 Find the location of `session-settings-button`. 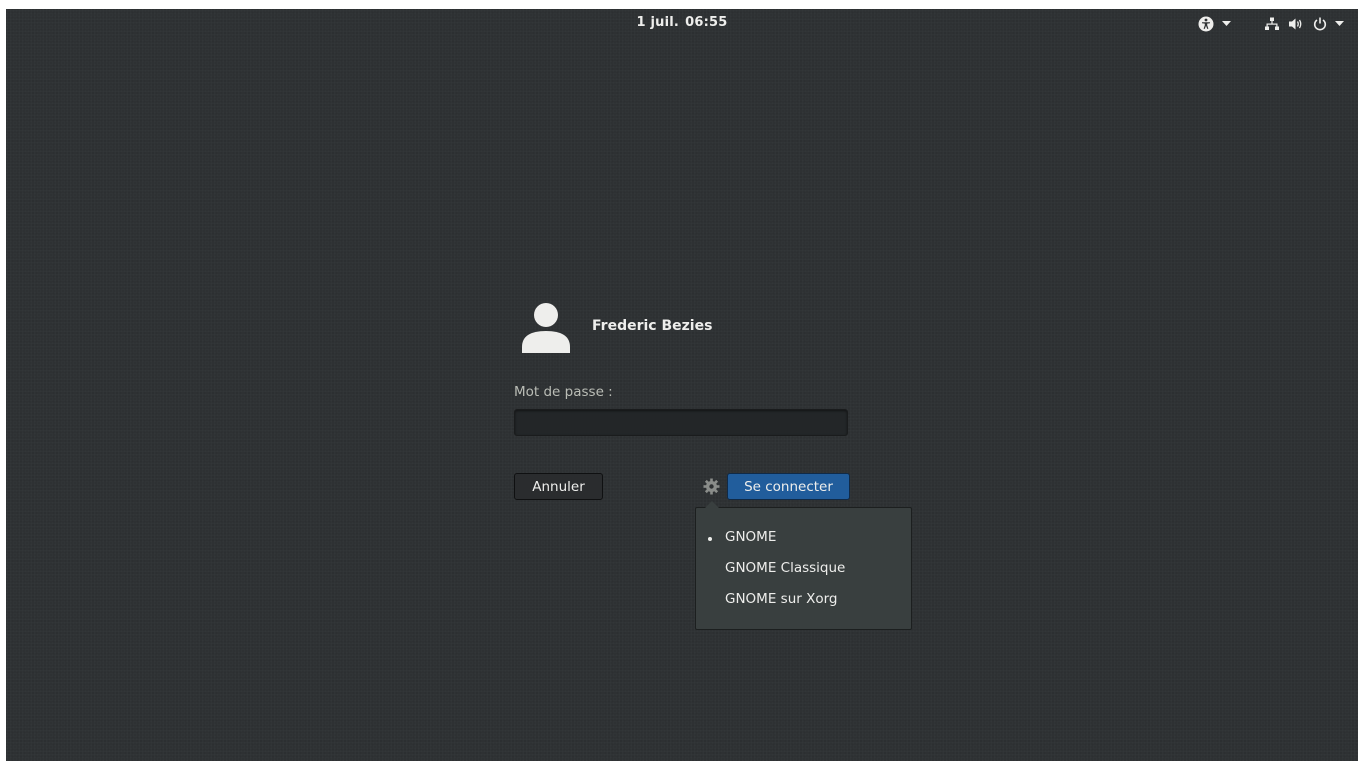

session-settings-button is located at coordinates (711, 486).